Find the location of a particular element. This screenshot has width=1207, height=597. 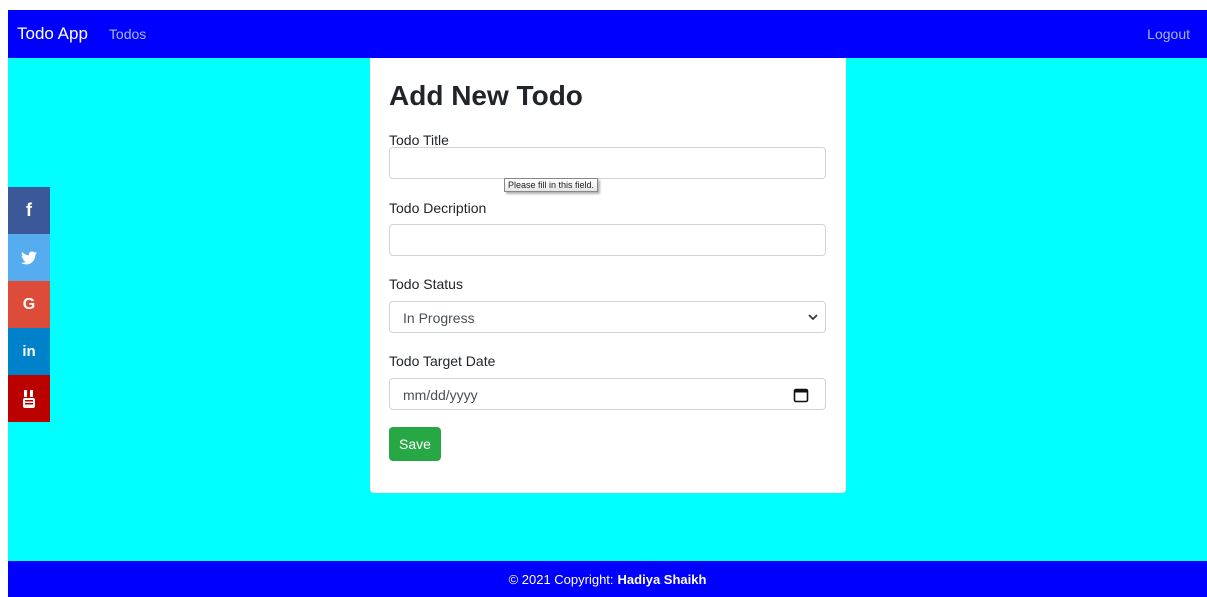

google-button: G is located at coordinates (29, 304).